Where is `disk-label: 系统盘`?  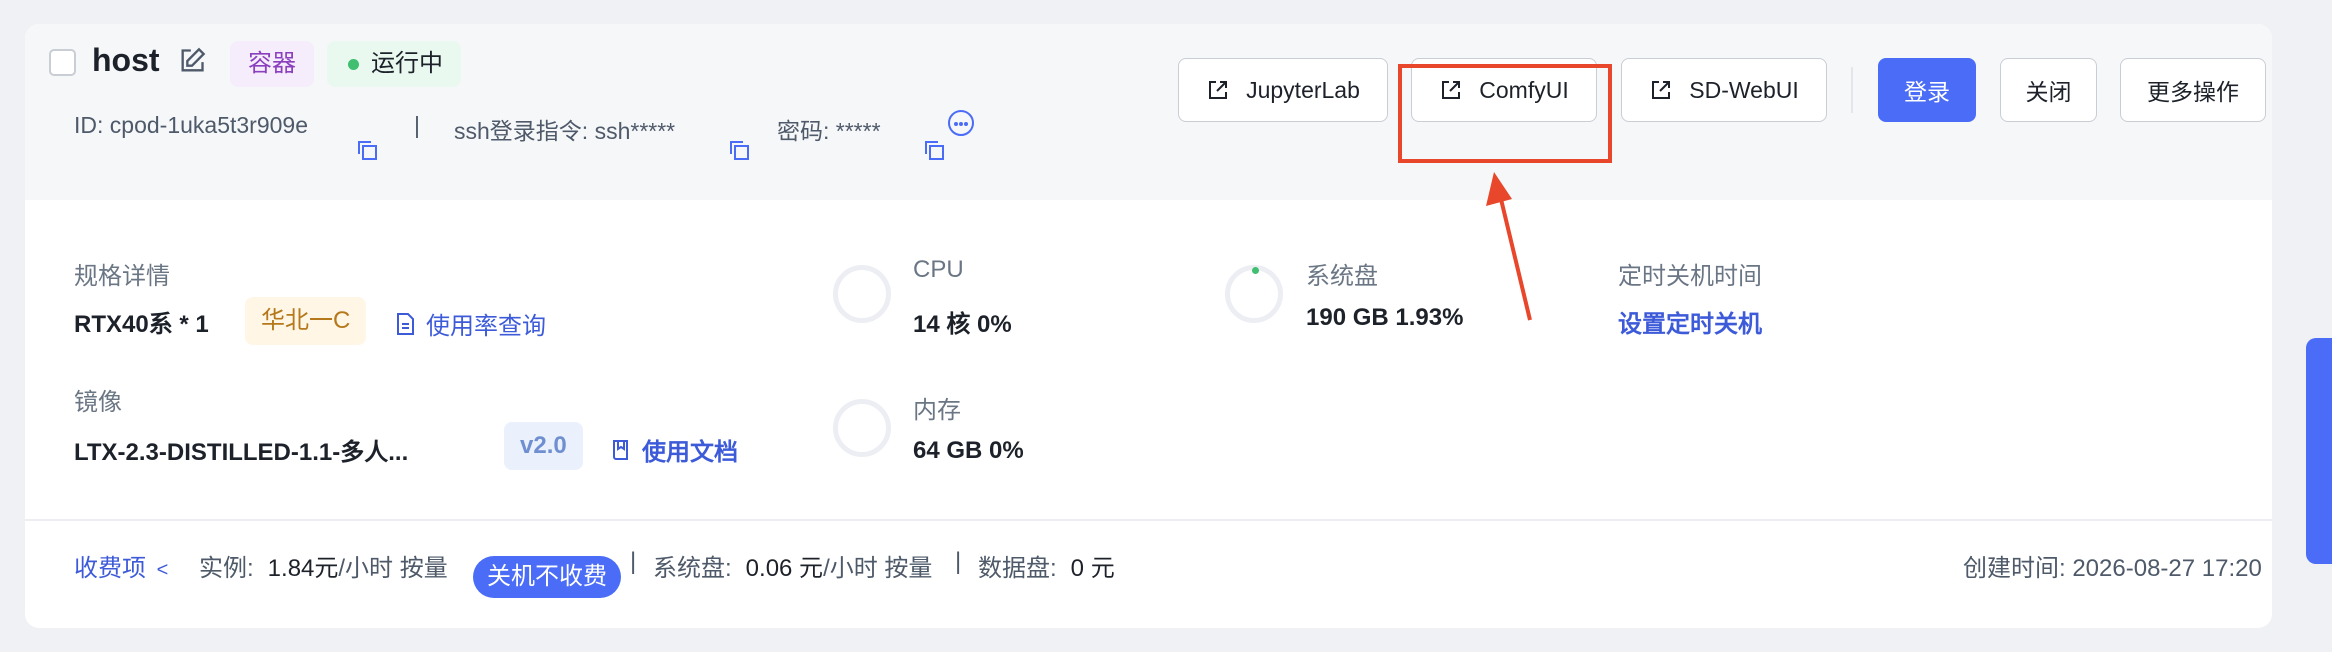
disk-label: 系统盘 is located at coordinates (1342, 276).